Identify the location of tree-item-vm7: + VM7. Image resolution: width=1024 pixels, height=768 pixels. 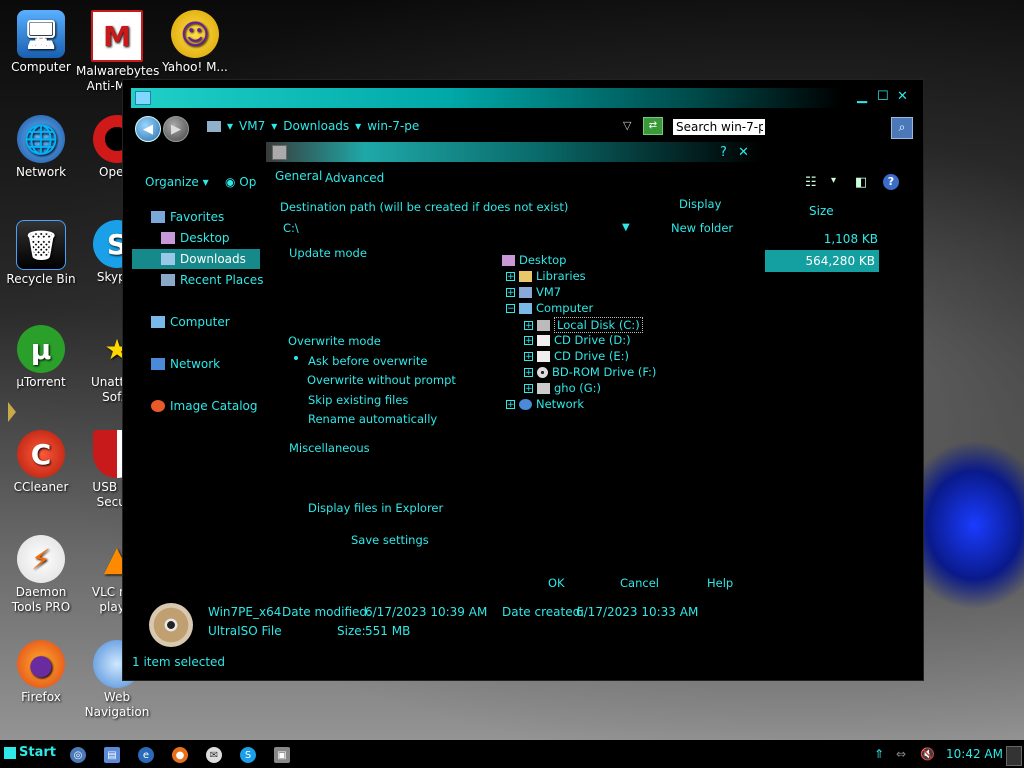
(533, 292).